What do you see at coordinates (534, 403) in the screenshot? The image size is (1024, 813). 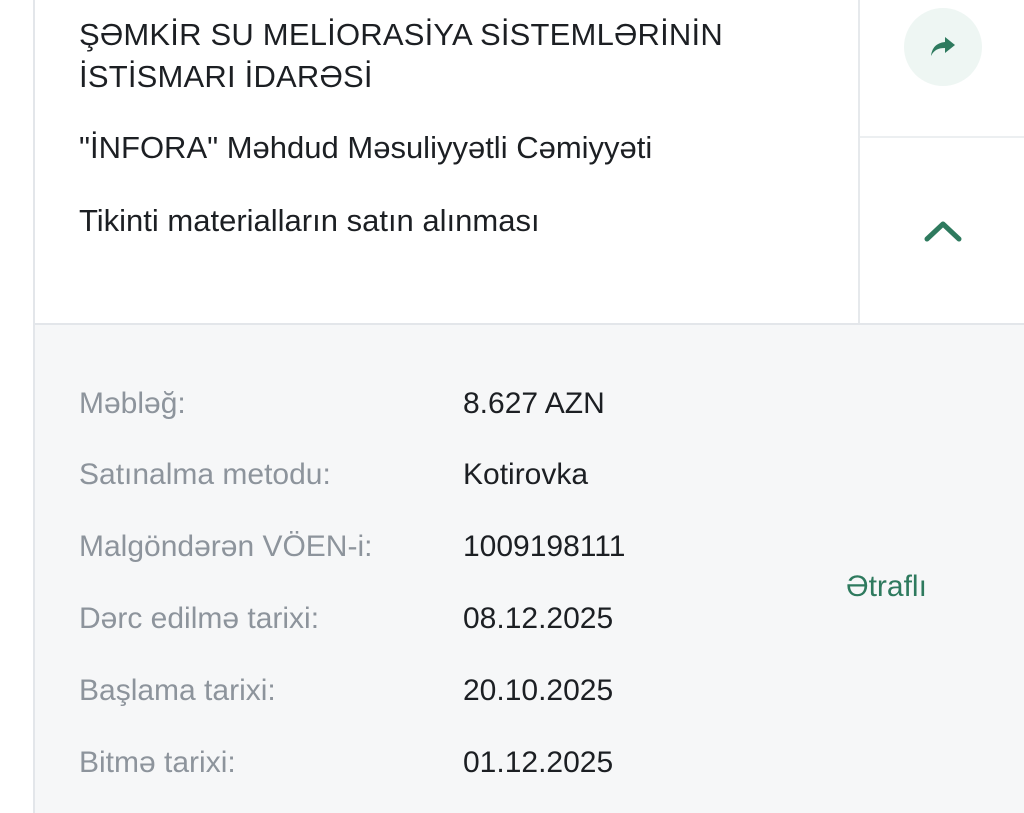 I see `amount-value: 8.627 AZN` at bounding box center [534, 403].